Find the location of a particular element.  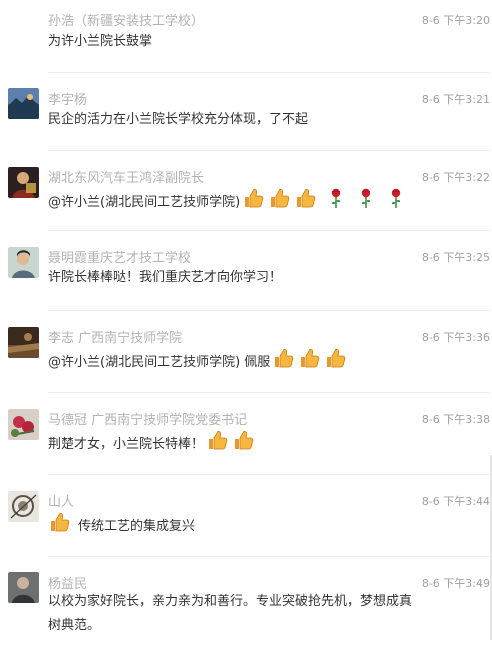

comment-item: 李宇杨 8-6 下午3:21 民企的活力在小兰院长学校充分体现，了不起 is located at coordinates (246, 111).